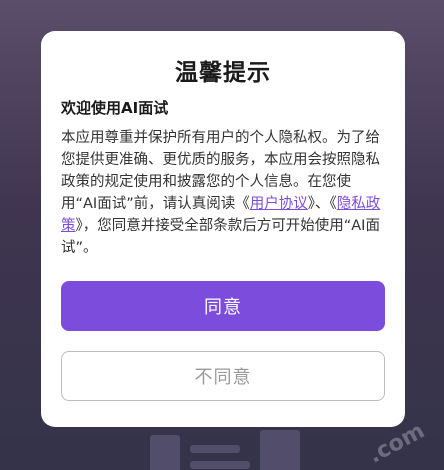 Image resolution: width=444 pixels, height=470 pixels. Describe the element at coordinates (223, 306) in the screenshot. I see `agree-button: 同意` at that location.